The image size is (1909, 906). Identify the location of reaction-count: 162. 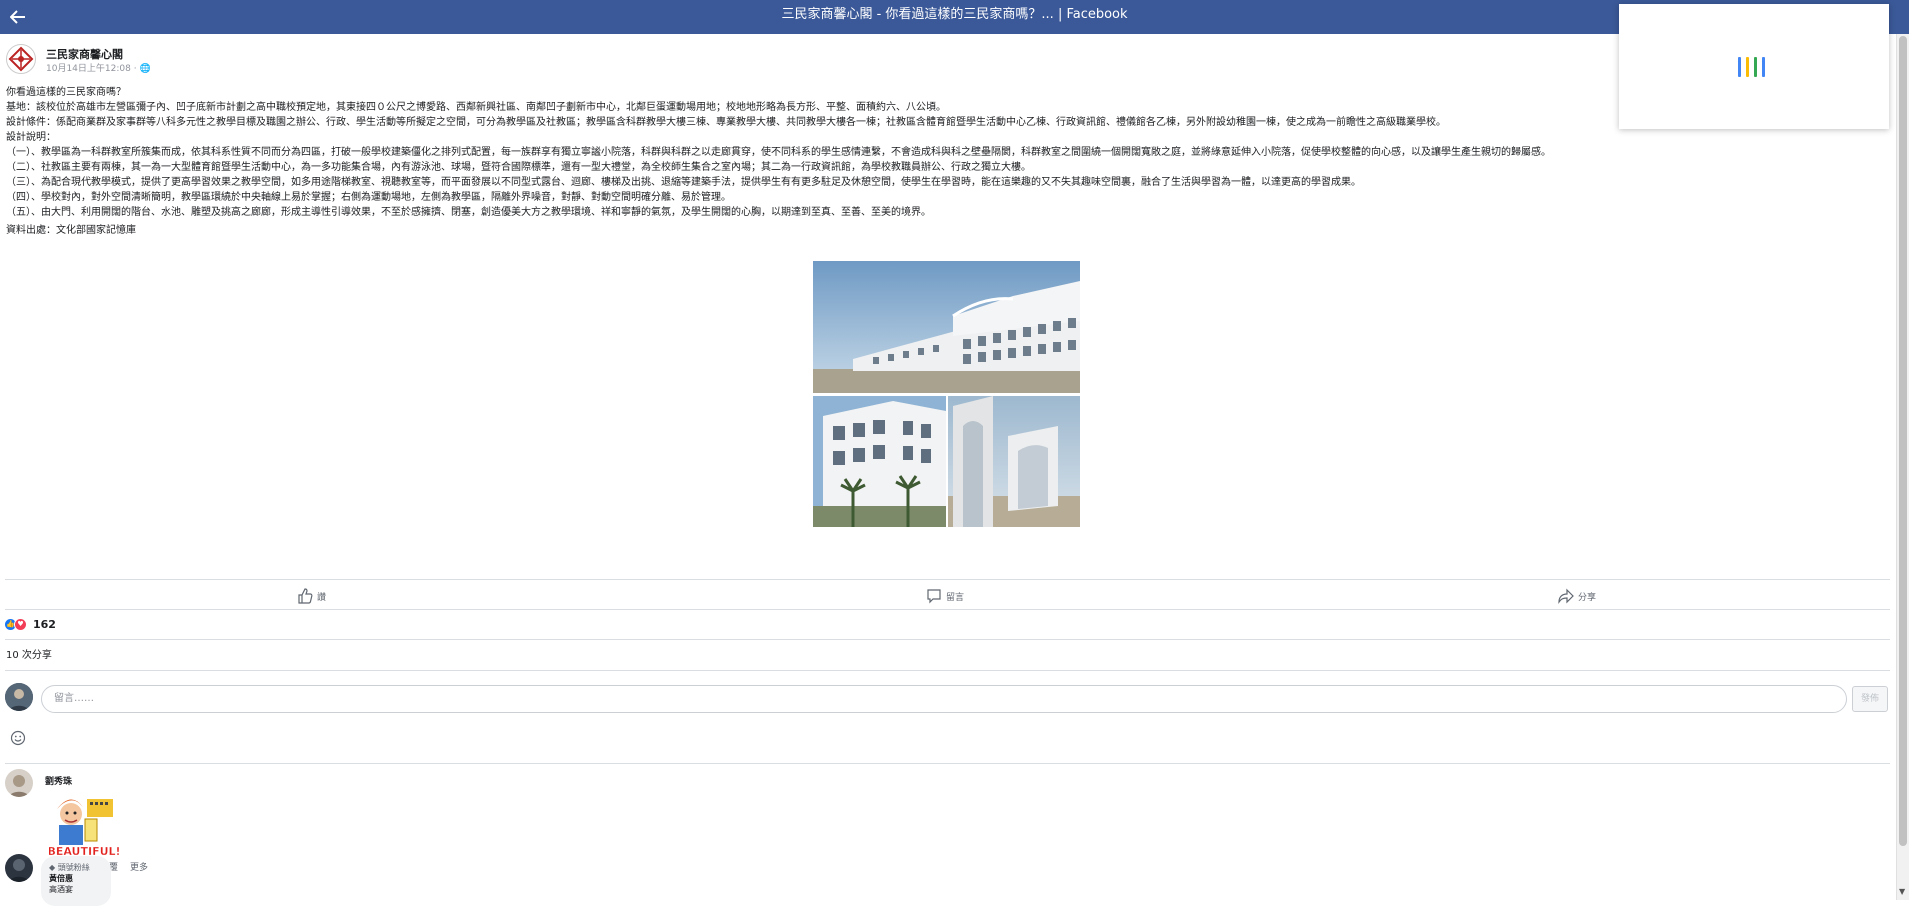
(44, 624).